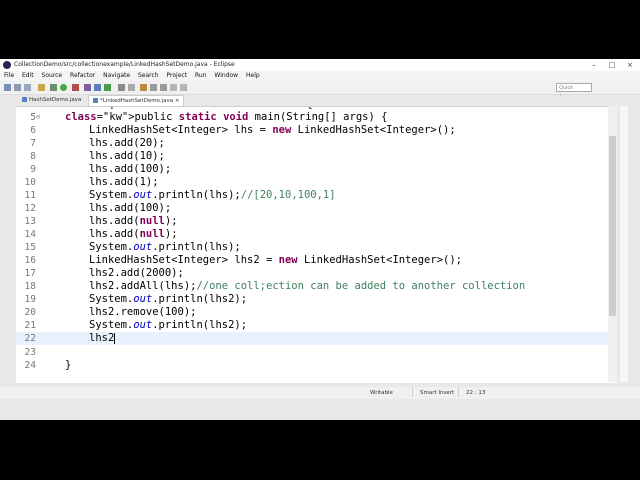  What do you see at coordinates (97, 87) in the screenshot?
I see `new-package-icon` at bounding box center [97, 87].